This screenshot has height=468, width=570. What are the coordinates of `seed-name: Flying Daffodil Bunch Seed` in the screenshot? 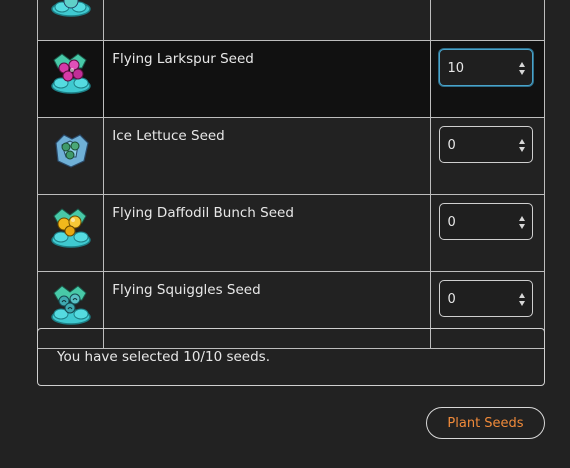 It's located at (267, 233).